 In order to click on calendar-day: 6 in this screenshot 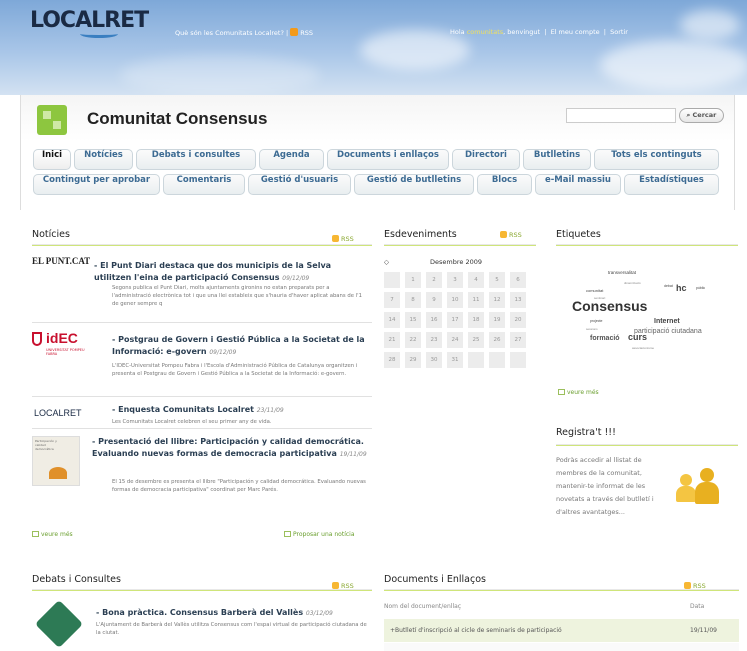, I will do `click(518, 280)`.